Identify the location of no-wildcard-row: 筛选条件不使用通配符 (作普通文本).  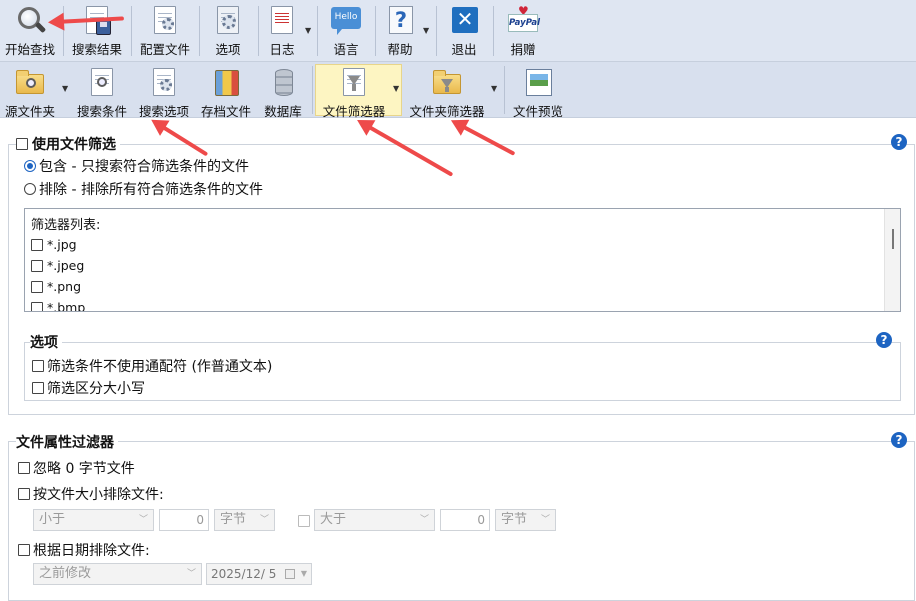
(152, 366).